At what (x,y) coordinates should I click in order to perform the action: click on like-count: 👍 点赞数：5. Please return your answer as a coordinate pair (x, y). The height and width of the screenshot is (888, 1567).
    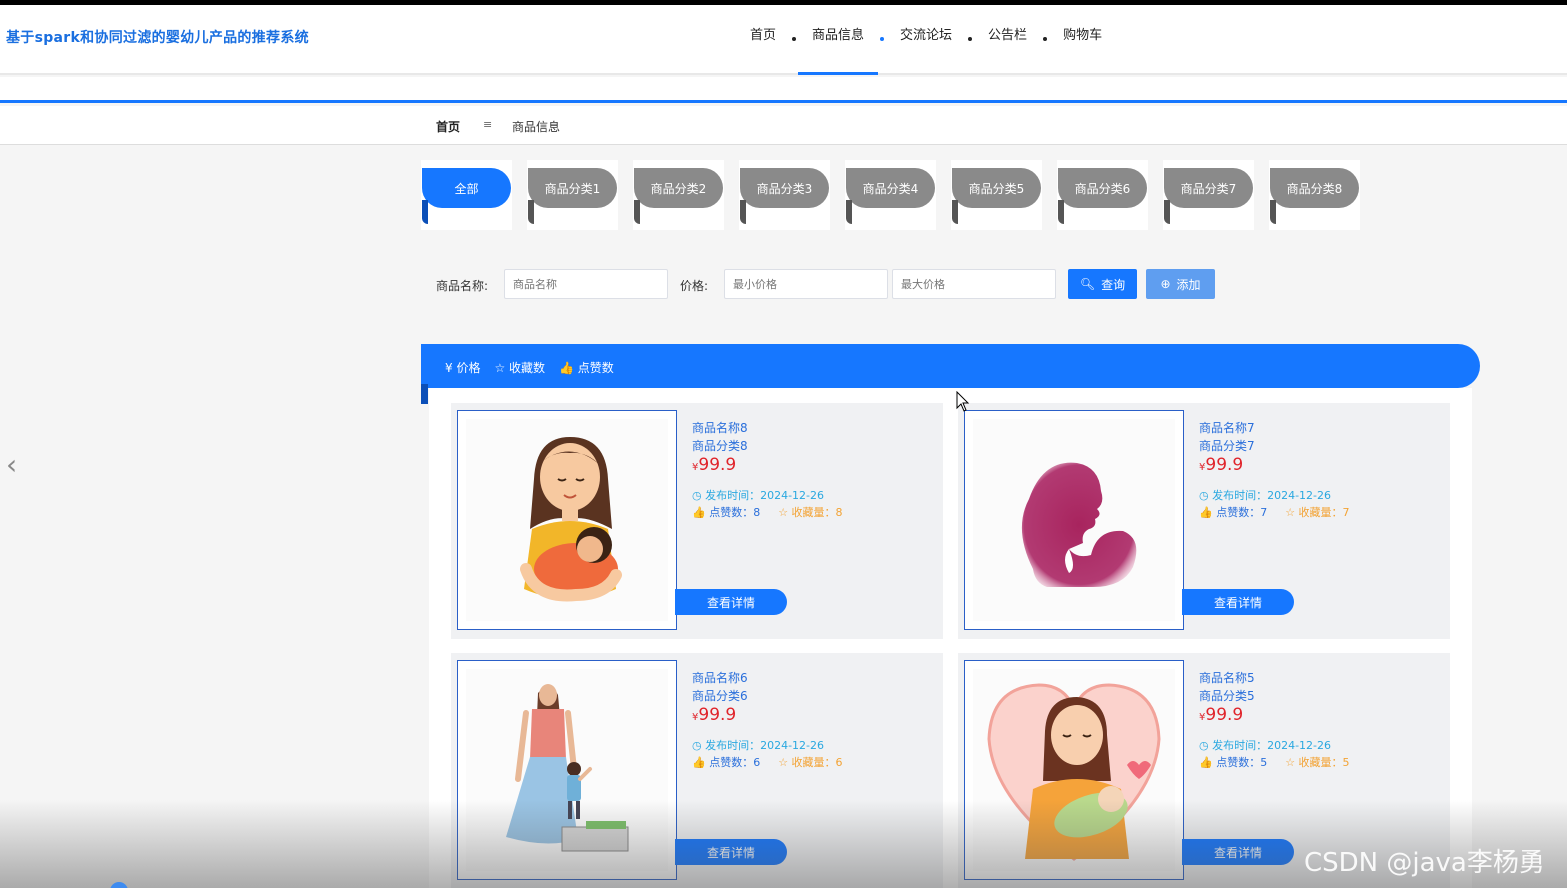
    Looking at the image, I should click on (1233, 762).